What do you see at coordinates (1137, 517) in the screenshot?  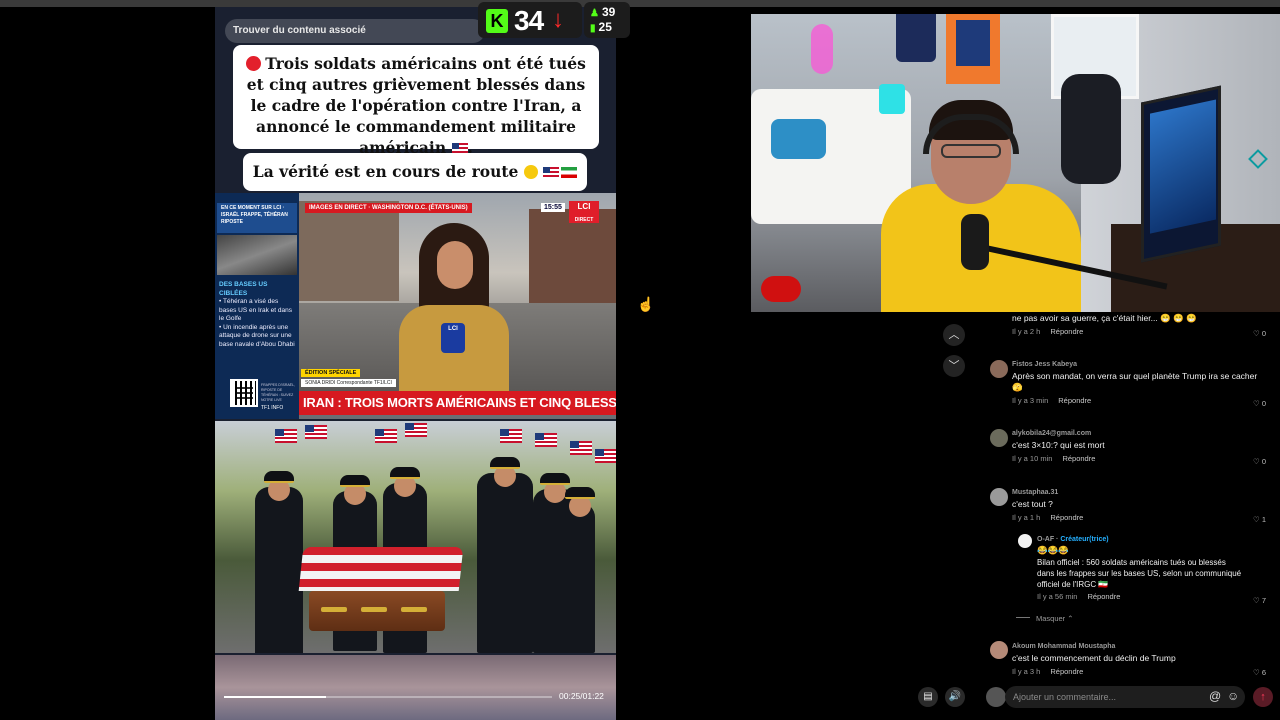 I see `comment-meta: Il y a 1 h Répondre` at bounding box center [1137, 517].